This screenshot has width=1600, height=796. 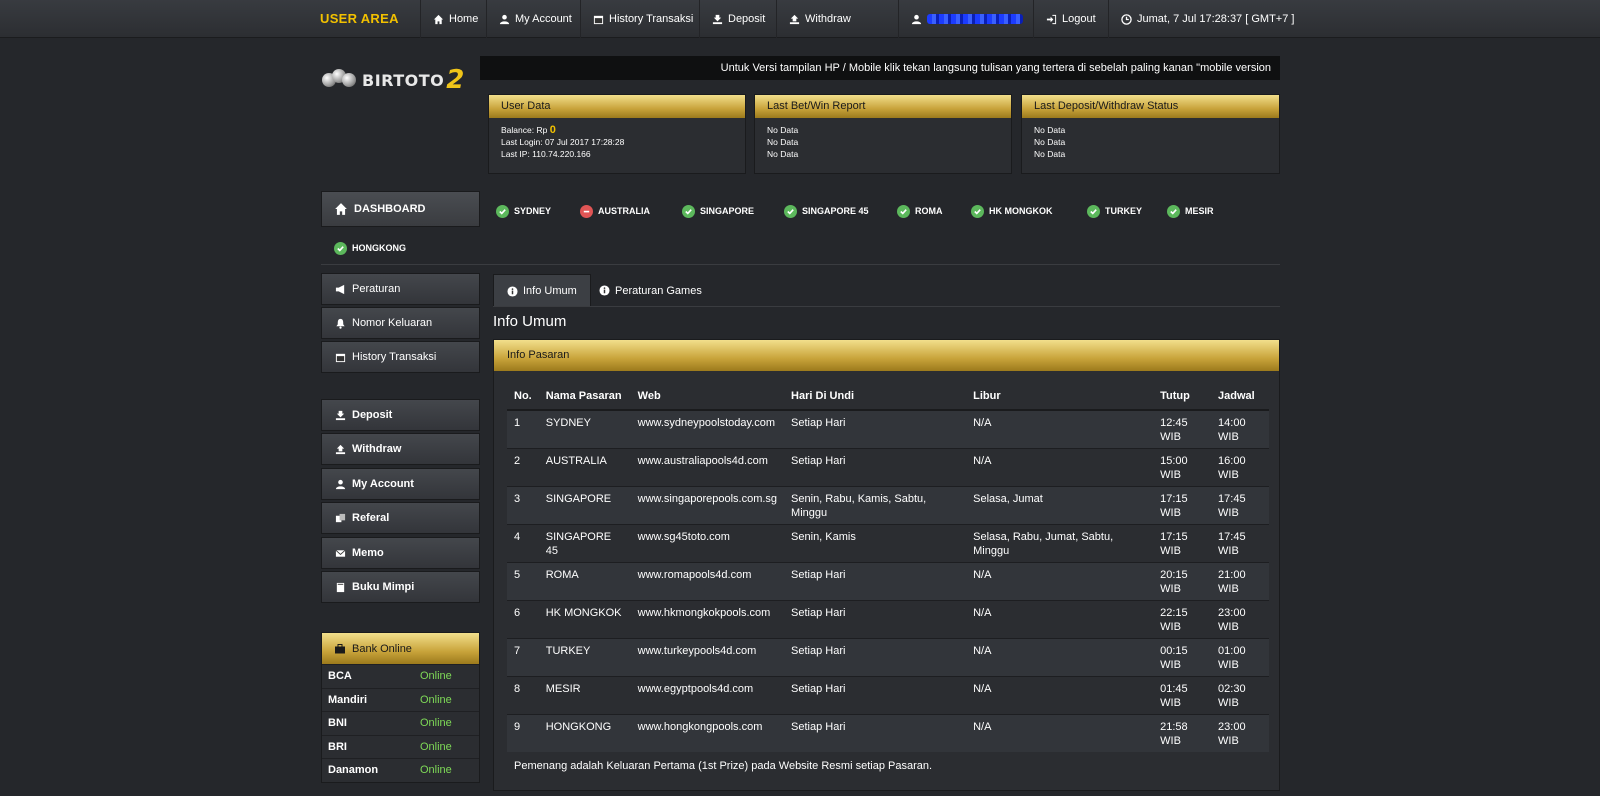 What do you see at coordinates (353, 770) in the screenshot?
I see `bank-name: Danamon` at bounding box center [353, 770].